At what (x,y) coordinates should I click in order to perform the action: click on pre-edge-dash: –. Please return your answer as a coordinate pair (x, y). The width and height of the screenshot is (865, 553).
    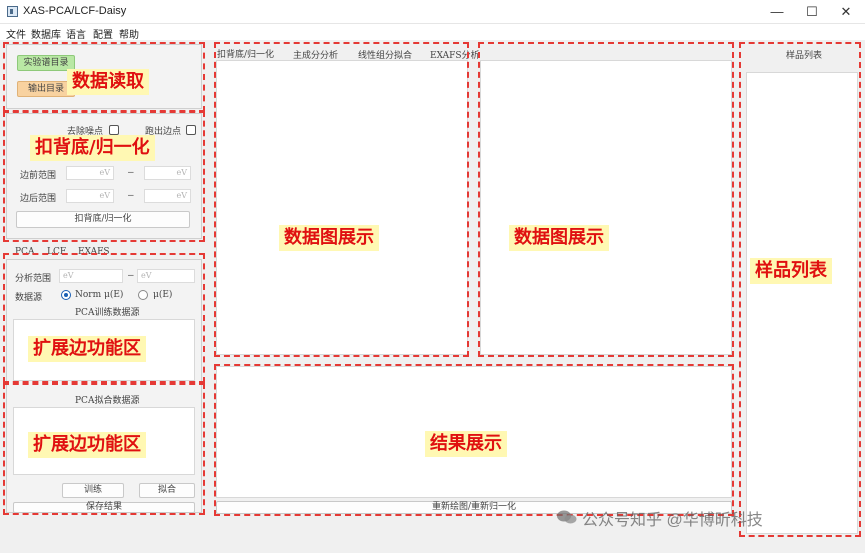
    Looking at the image, I should click on (131, 172).